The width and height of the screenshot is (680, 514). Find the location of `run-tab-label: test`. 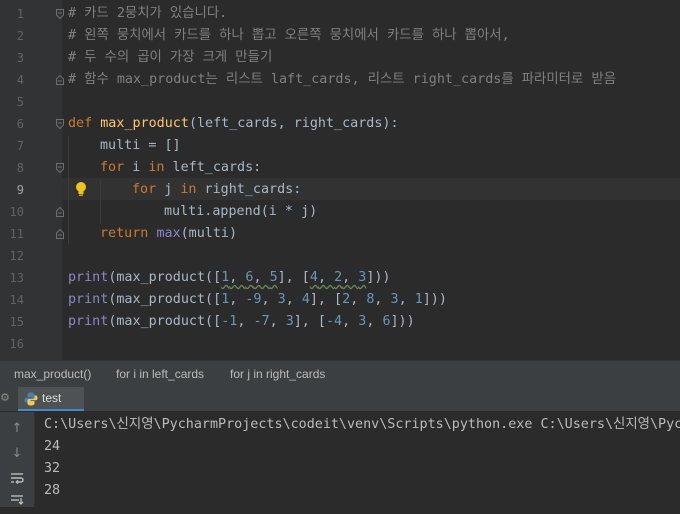

run-tab-label: test is located at coordinates (52, 398).